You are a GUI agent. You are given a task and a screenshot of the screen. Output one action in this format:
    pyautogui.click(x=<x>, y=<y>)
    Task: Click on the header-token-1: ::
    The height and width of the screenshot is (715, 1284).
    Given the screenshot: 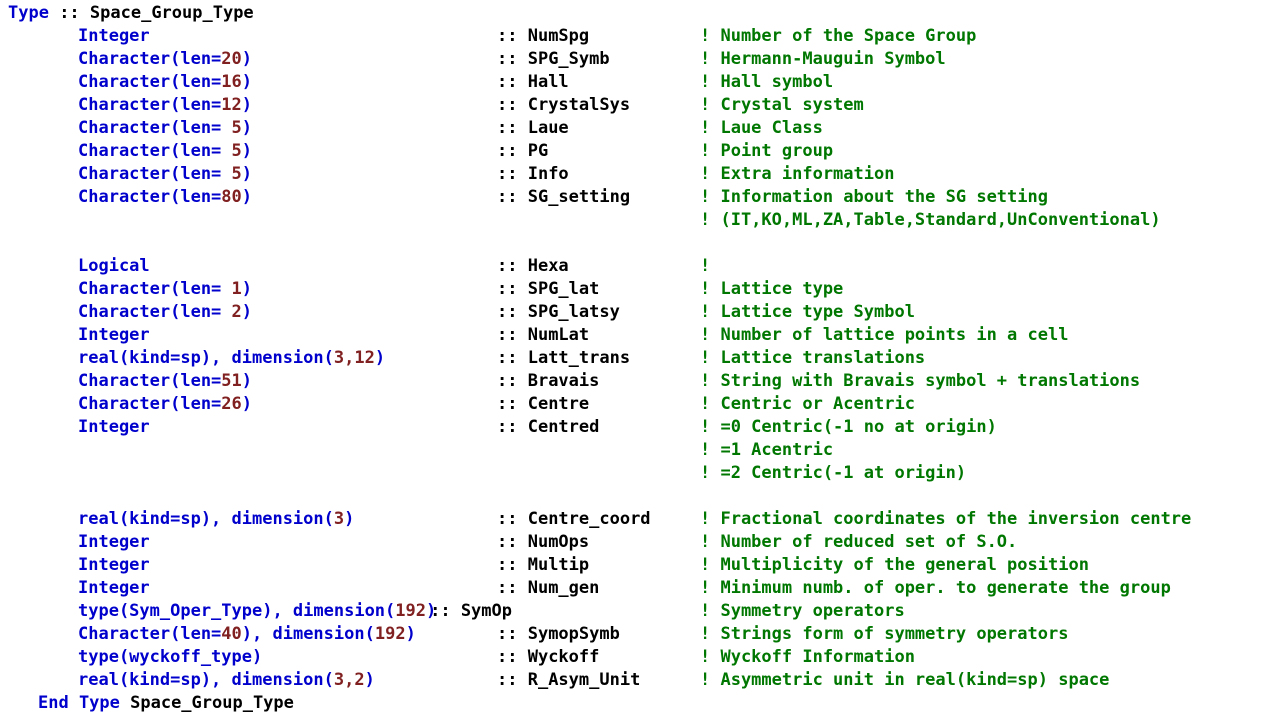 What is the action you would take?
    pyautogui.click(x=69, y=13)
    